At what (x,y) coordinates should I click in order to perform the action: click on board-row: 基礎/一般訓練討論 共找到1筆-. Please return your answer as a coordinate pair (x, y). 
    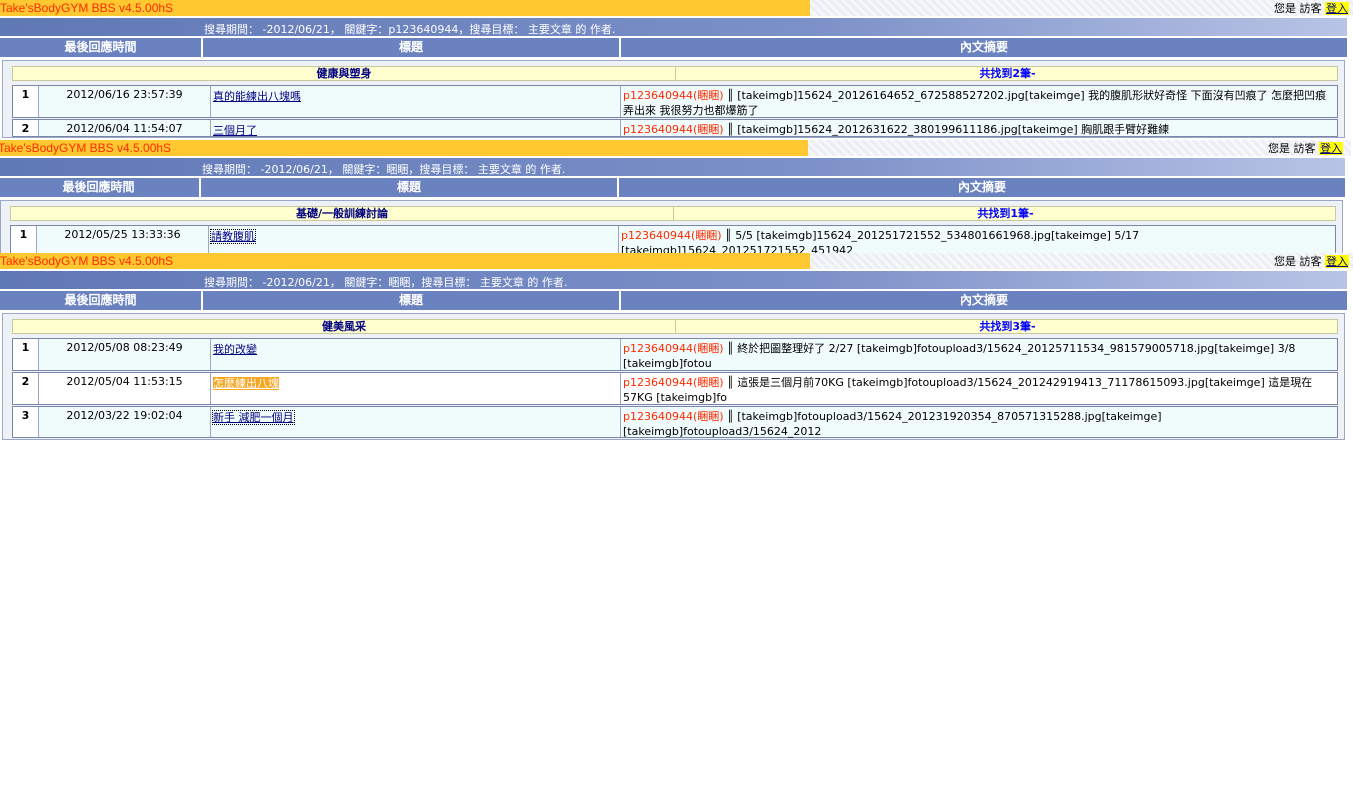
    Looking at the image, I should click on (673, 213).